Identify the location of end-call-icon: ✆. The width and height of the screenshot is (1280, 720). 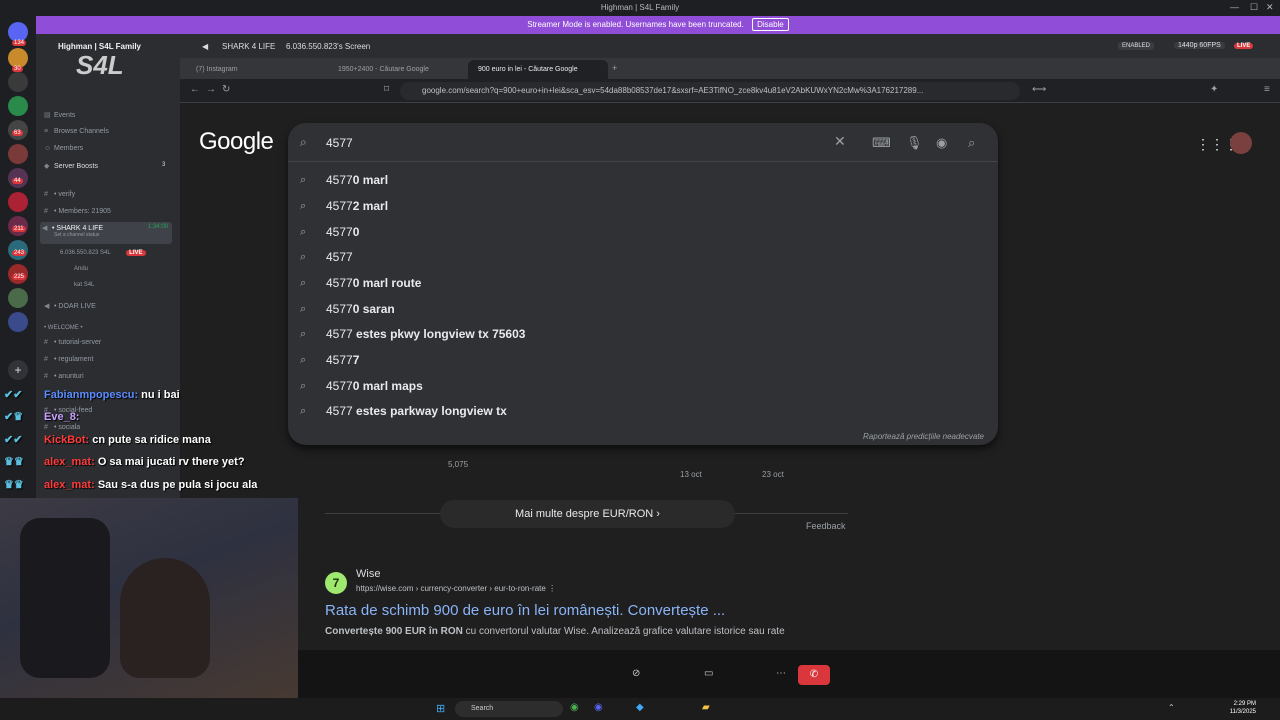
(814, 675).